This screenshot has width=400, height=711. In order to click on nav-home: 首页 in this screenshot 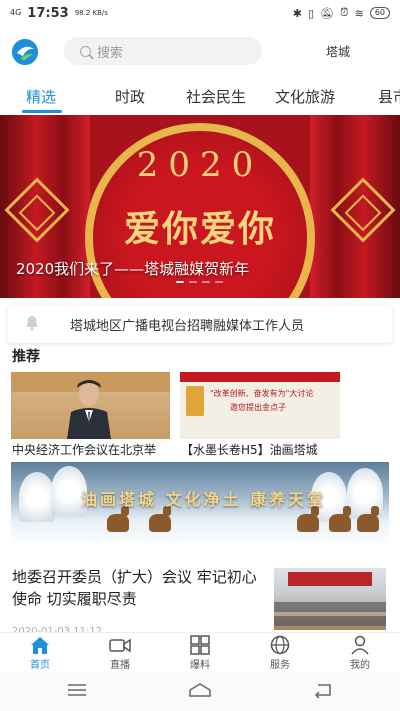, I will do `click(40, 653)`.